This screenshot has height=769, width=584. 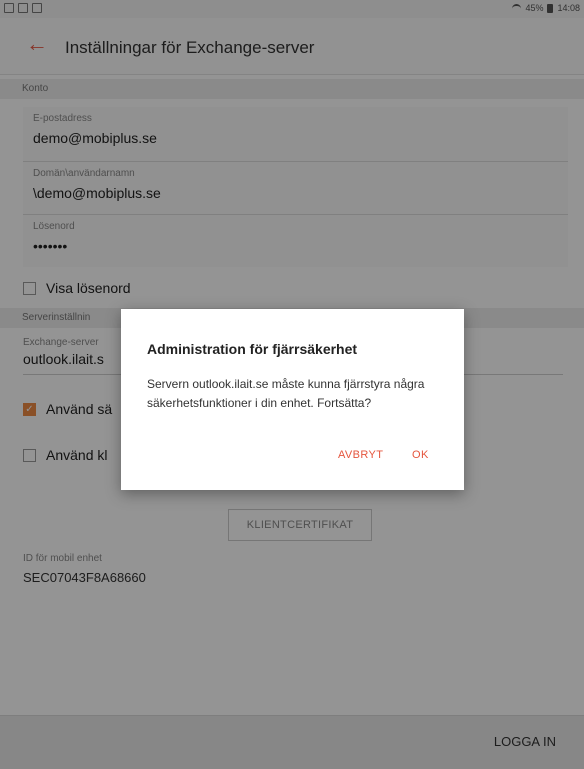 What do you see at coordinates (252, 349) in the screenshot?
I see `dialog-title: Administration för fjärrsäkerhet` at bounding box center [252, 349].